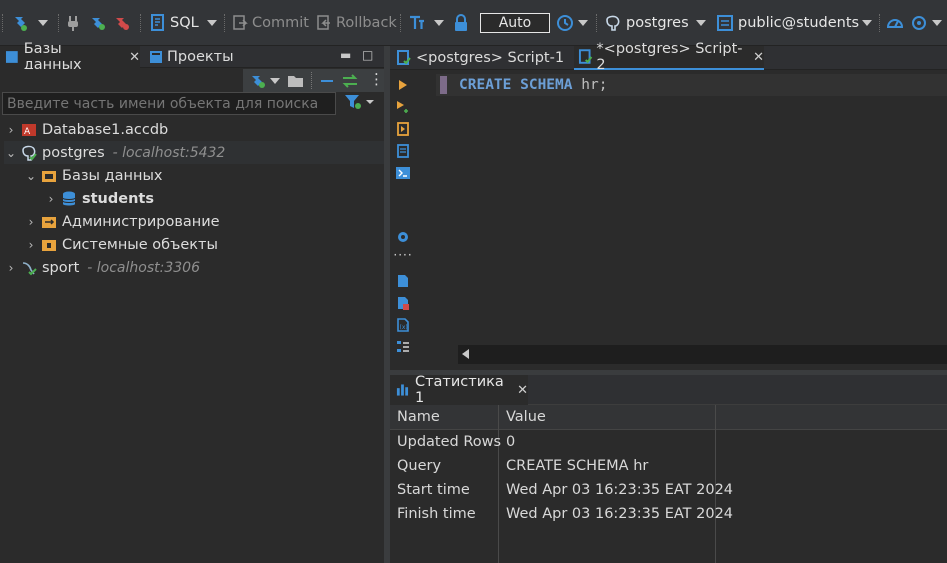 This screenshot has height=563, width=947. What do you see at coordinates (327, 81) in the screenshot?
I see `collapse-all-icon` at bounding box center [327, 81].